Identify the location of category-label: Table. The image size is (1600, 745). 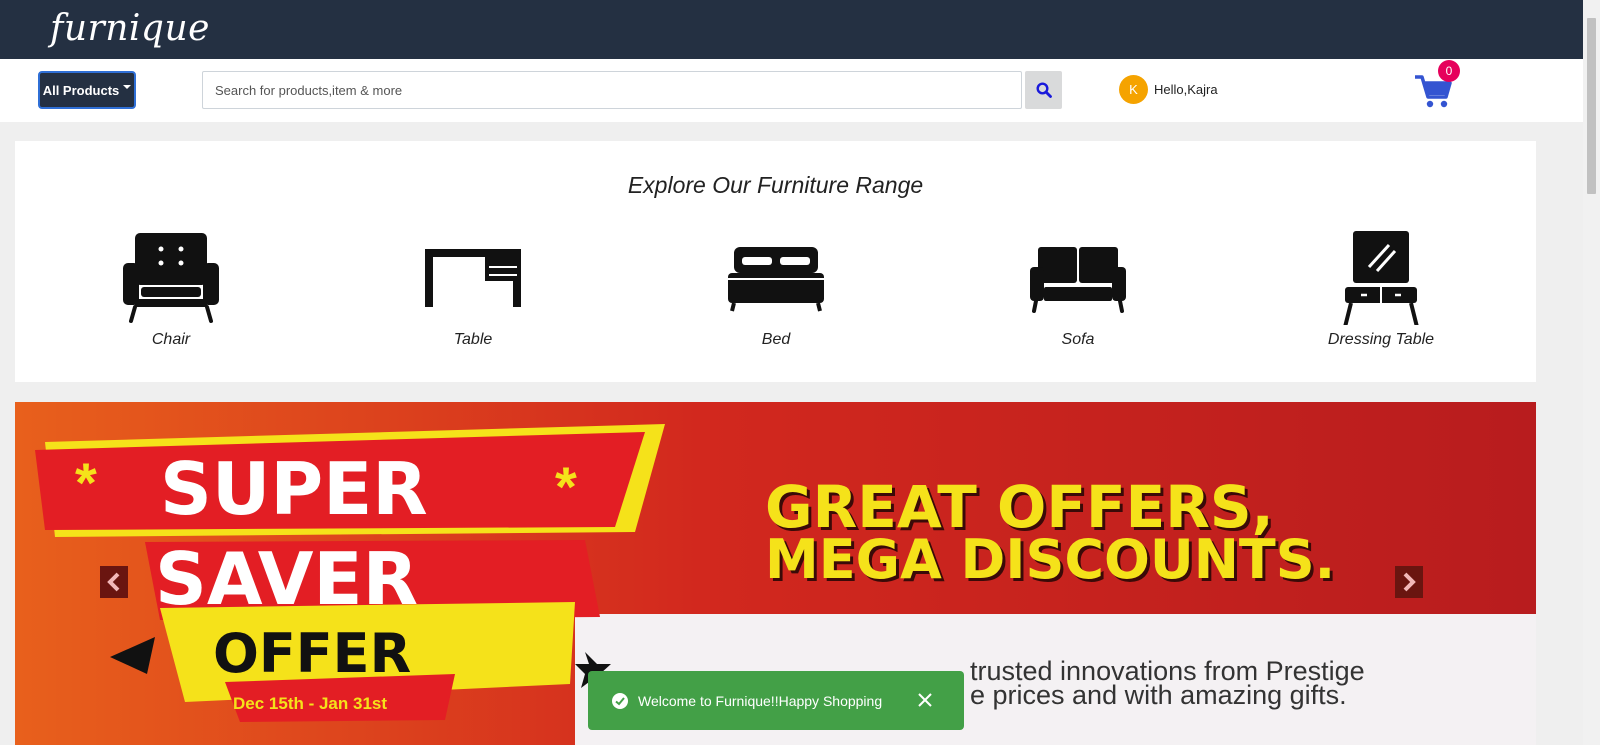
(473, 339).